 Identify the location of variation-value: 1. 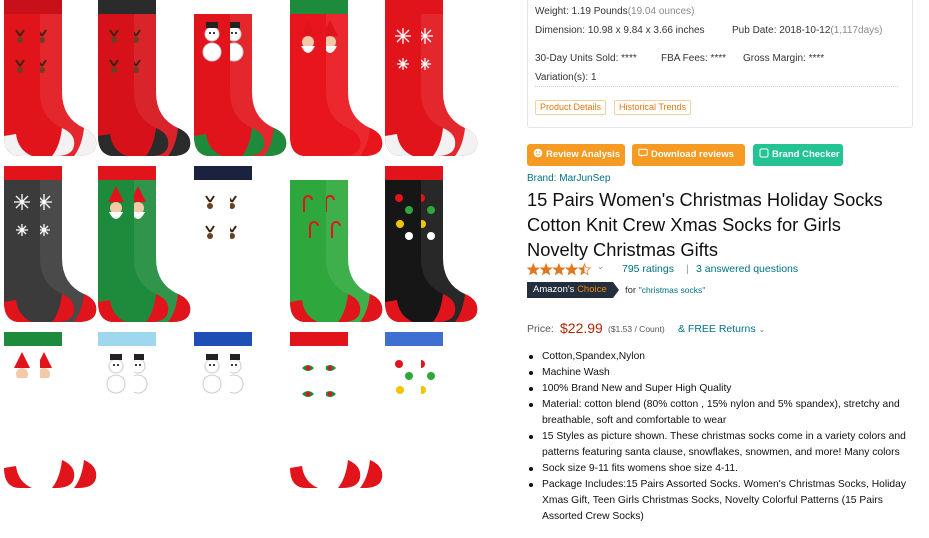
(593, 77).